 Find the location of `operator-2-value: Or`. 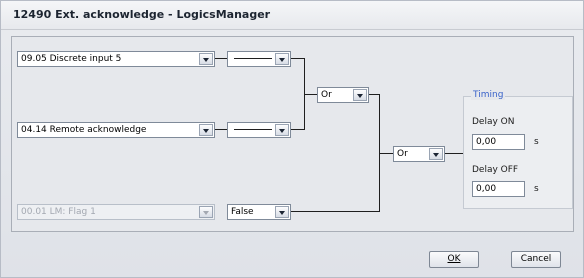

operator-2-value: Or is located at coordinates (402, 154).